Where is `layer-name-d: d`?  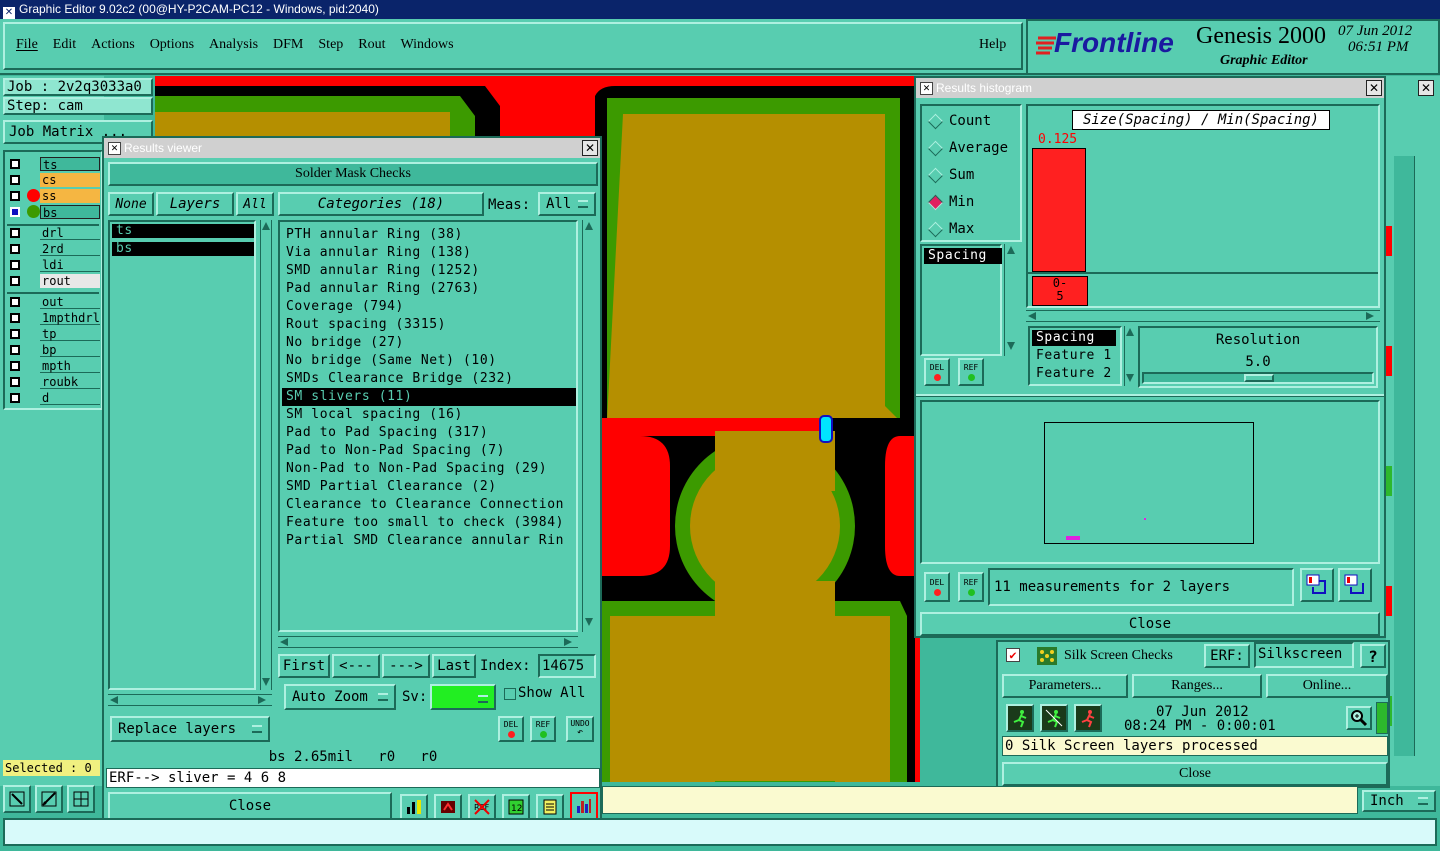
layer-name-d: d is located at coordinates (70, 398).